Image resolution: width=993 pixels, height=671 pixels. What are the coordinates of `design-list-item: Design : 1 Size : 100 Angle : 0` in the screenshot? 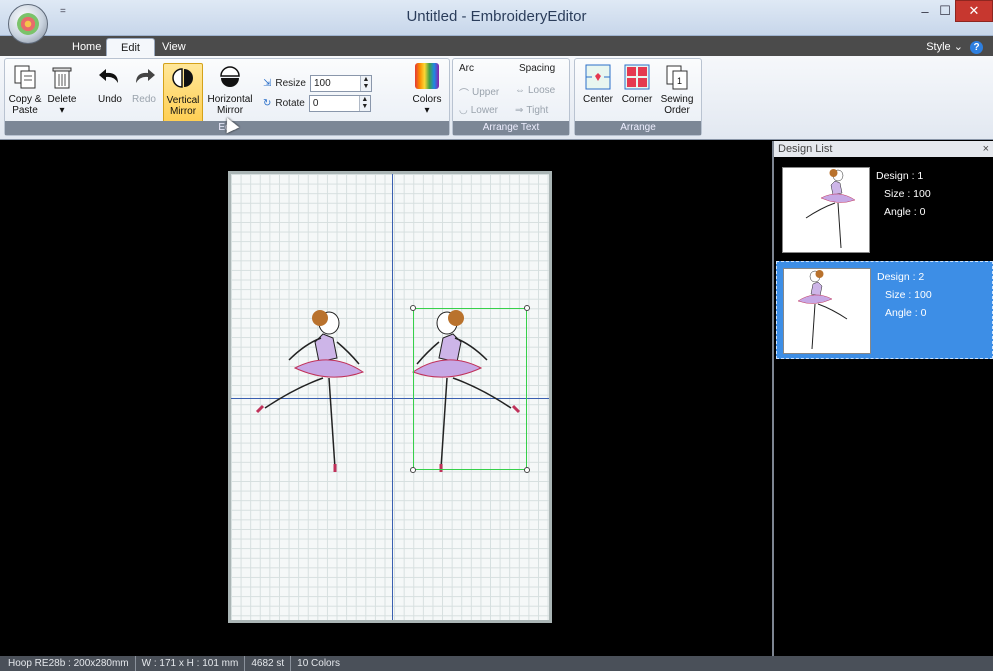 It's located at (884, 210).